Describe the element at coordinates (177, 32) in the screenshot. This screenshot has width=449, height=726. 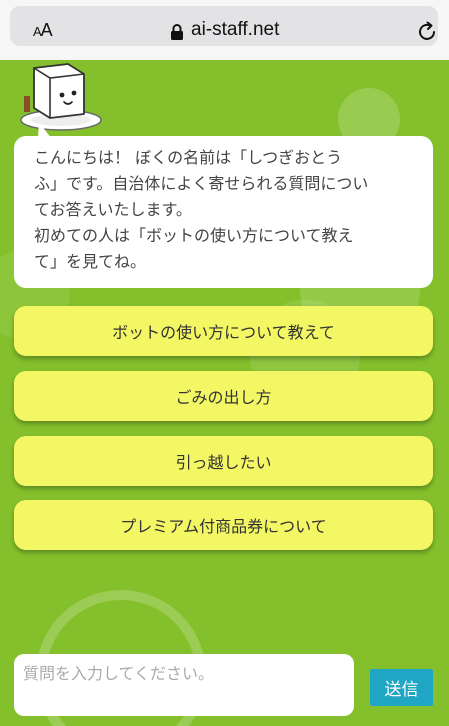
I see `lock-icon` at that location.